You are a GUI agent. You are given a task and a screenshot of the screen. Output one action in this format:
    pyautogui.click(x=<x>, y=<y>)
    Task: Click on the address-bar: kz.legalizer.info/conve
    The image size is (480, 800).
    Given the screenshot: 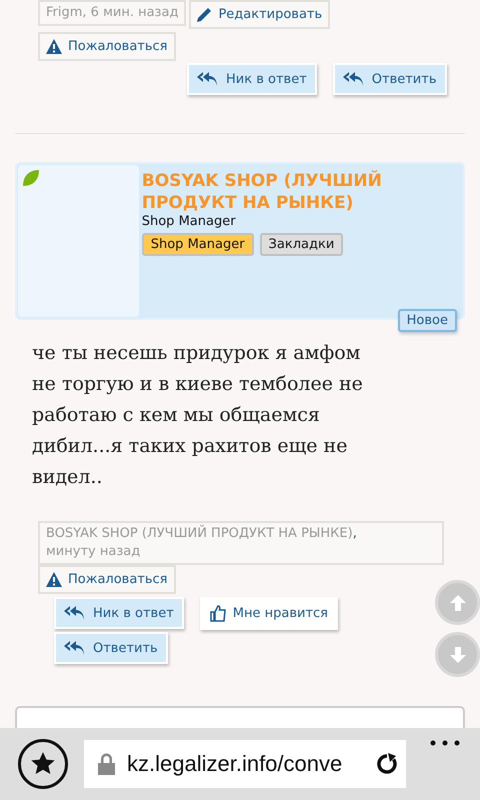 What is the action you would take?
    pyautogui.click(x=245, y=764)
    